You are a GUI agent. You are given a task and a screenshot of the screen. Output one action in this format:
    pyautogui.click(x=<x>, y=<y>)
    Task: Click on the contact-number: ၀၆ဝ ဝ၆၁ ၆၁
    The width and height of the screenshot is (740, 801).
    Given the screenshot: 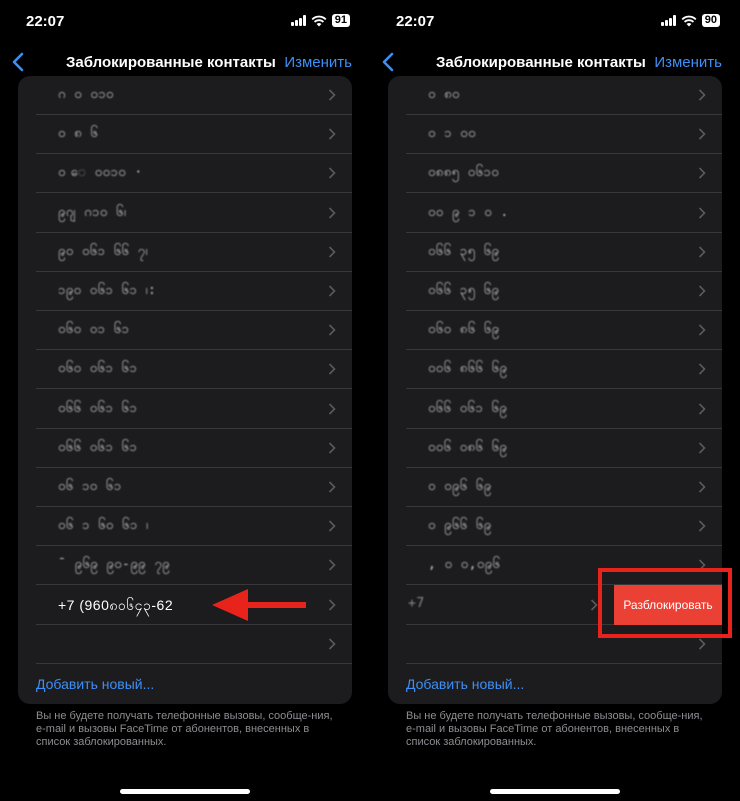 What is the action you would take?
    pyautogui.click(x=98, y=369)
    